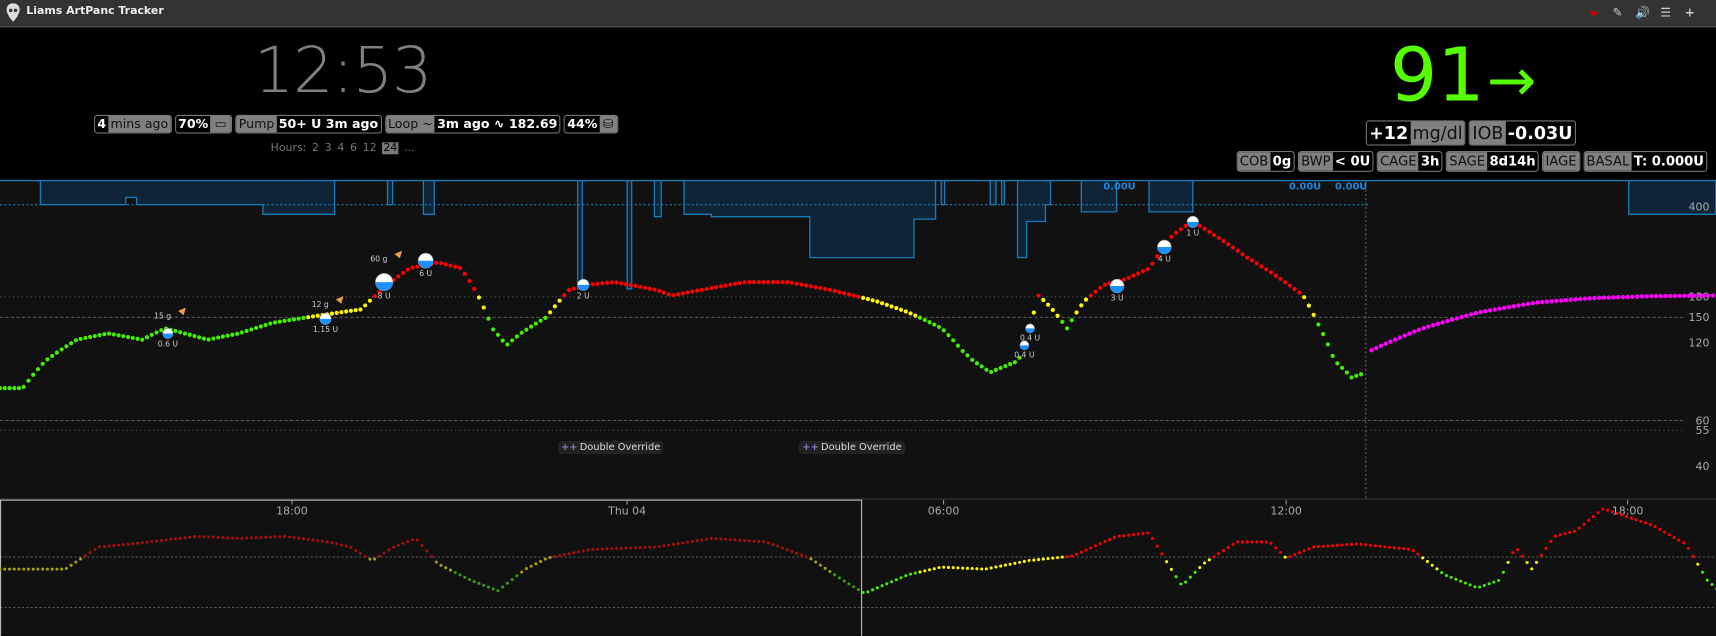 This screenshot has width=1716, height=636. I want to click on bolus-marker: 8 U, so click(384, 287).